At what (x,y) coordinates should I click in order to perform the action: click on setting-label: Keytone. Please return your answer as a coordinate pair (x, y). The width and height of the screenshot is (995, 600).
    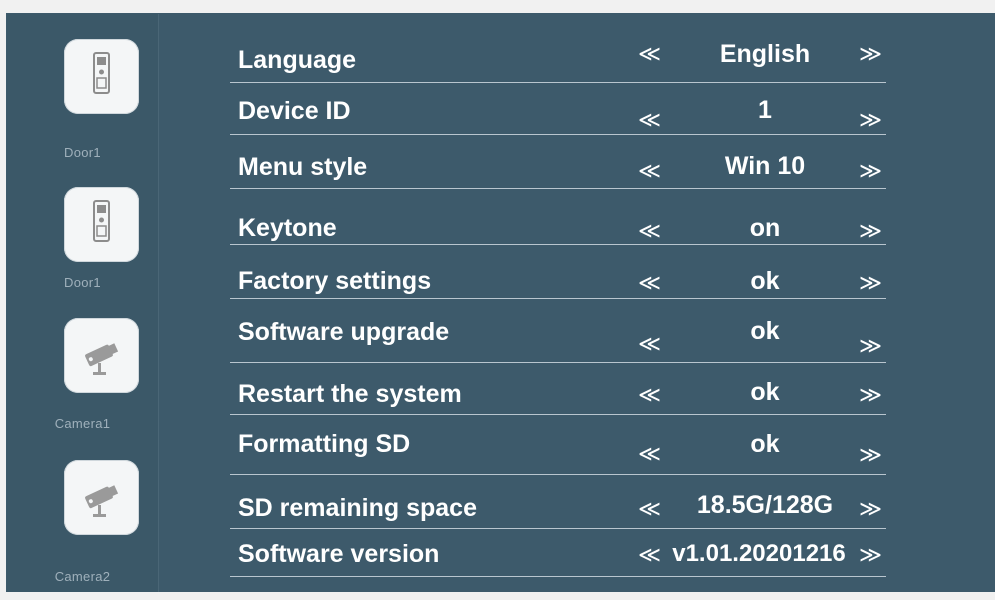
    Looking at the image, I should click on (287, 228).